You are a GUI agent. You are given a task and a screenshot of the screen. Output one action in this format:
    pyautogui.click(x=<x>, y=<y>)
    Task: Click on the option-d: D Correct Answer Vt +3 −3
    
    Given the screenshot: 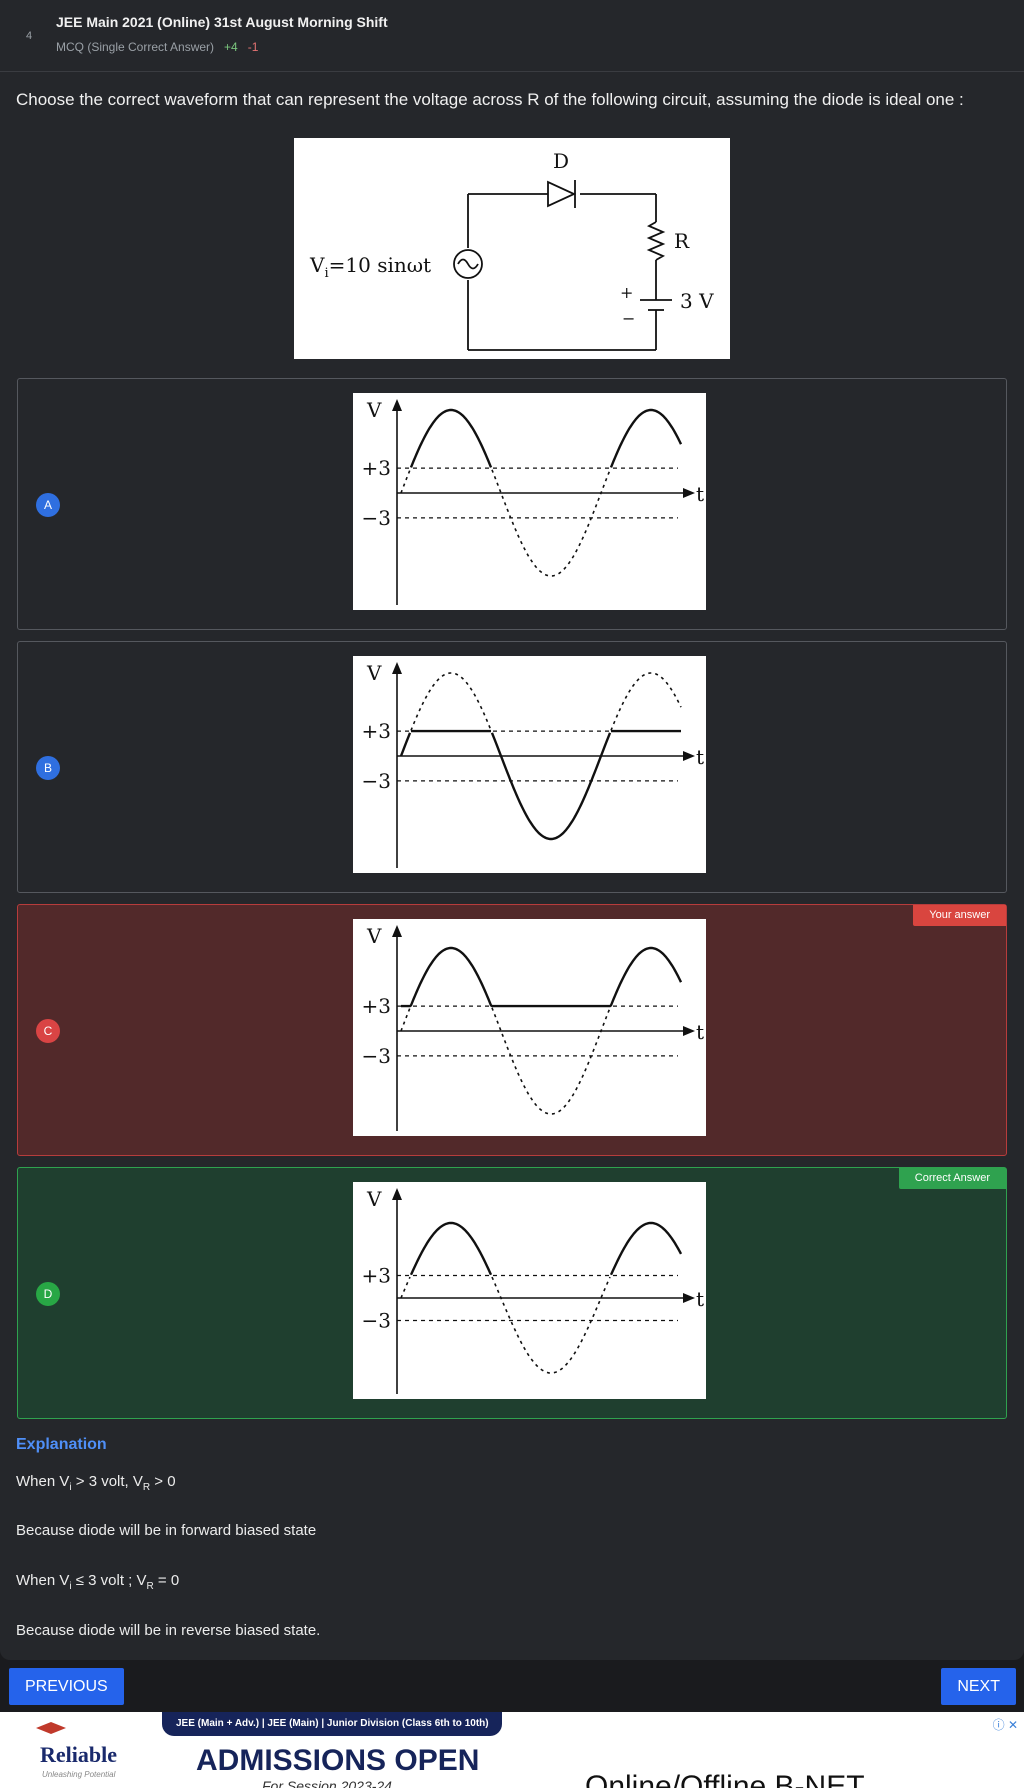 What is the action you would take?
    pyautogui.click(x=512, y=1293)
    